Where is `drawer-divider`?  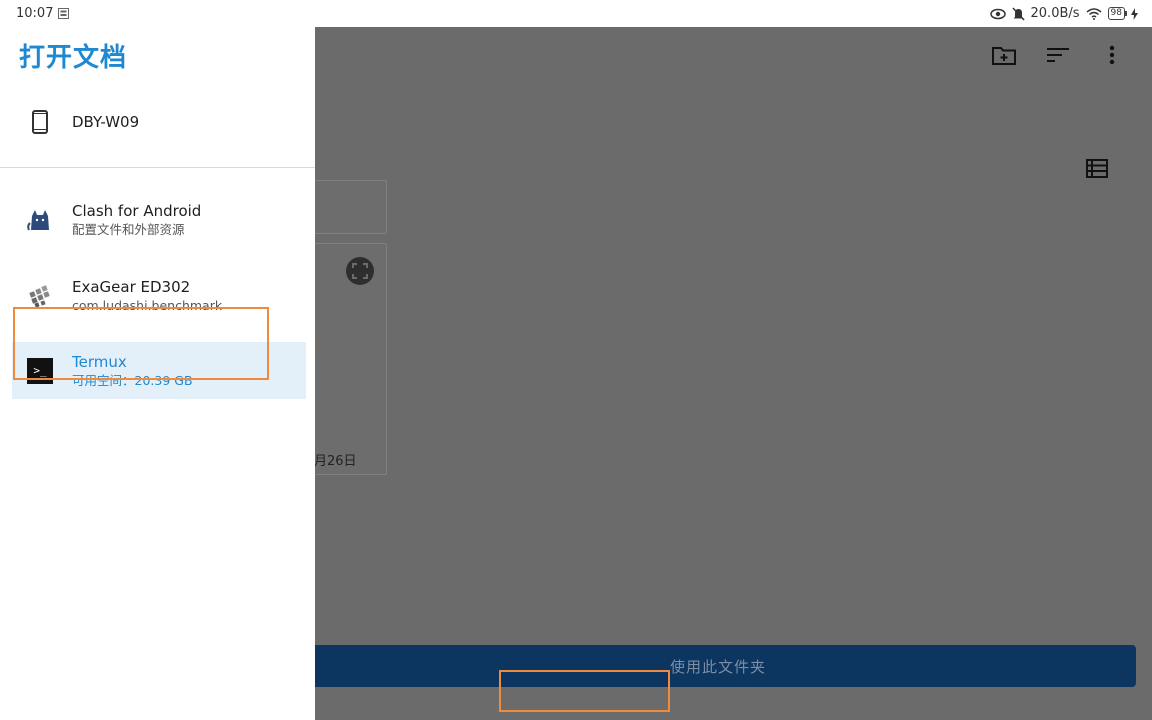 drawer-divider is located at coordinates (157, 167).